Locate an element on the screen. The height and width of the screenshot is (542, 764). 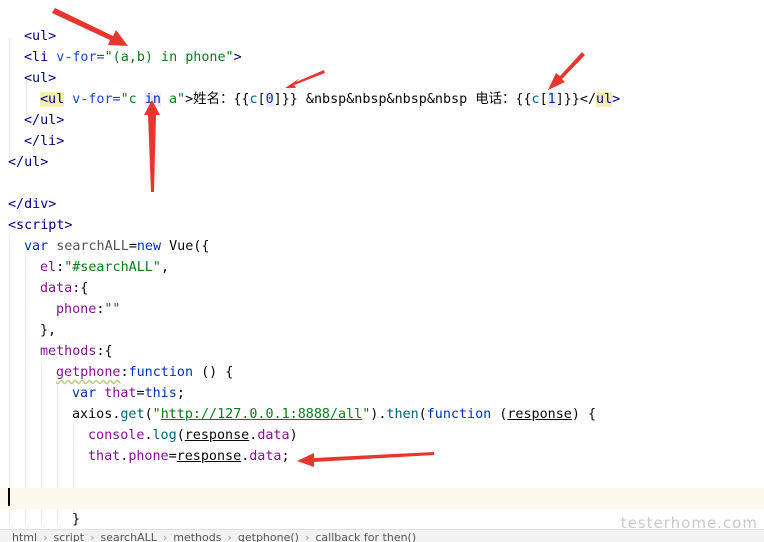
code-line-20: that.phone=response.data; is located at coordinates (189, 456).